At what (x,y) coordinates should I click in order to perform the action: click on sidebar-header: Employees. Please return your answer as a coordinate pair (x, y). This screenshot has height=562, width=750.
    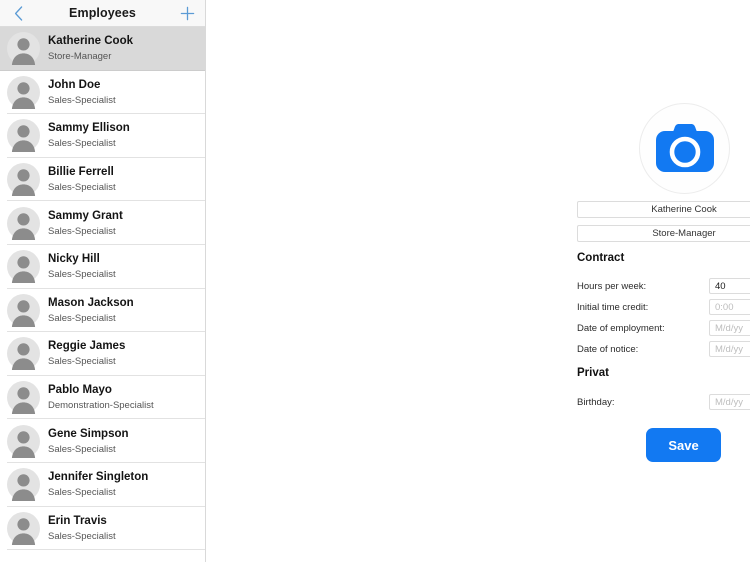
    Looking at the image, I should click on (102, 13).